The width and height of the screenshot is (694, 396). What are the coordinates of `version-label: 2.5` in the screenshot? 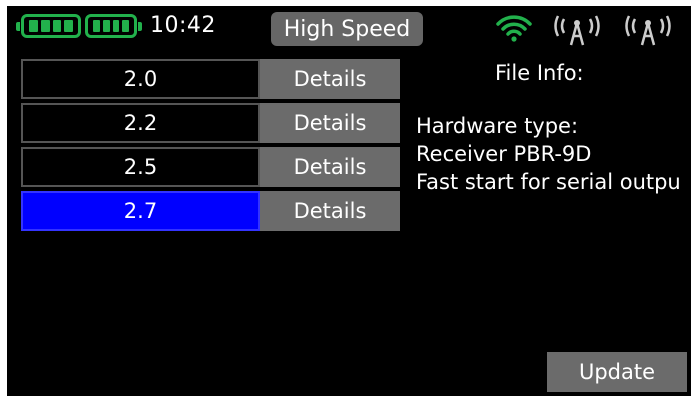 It's located at (140, 167).